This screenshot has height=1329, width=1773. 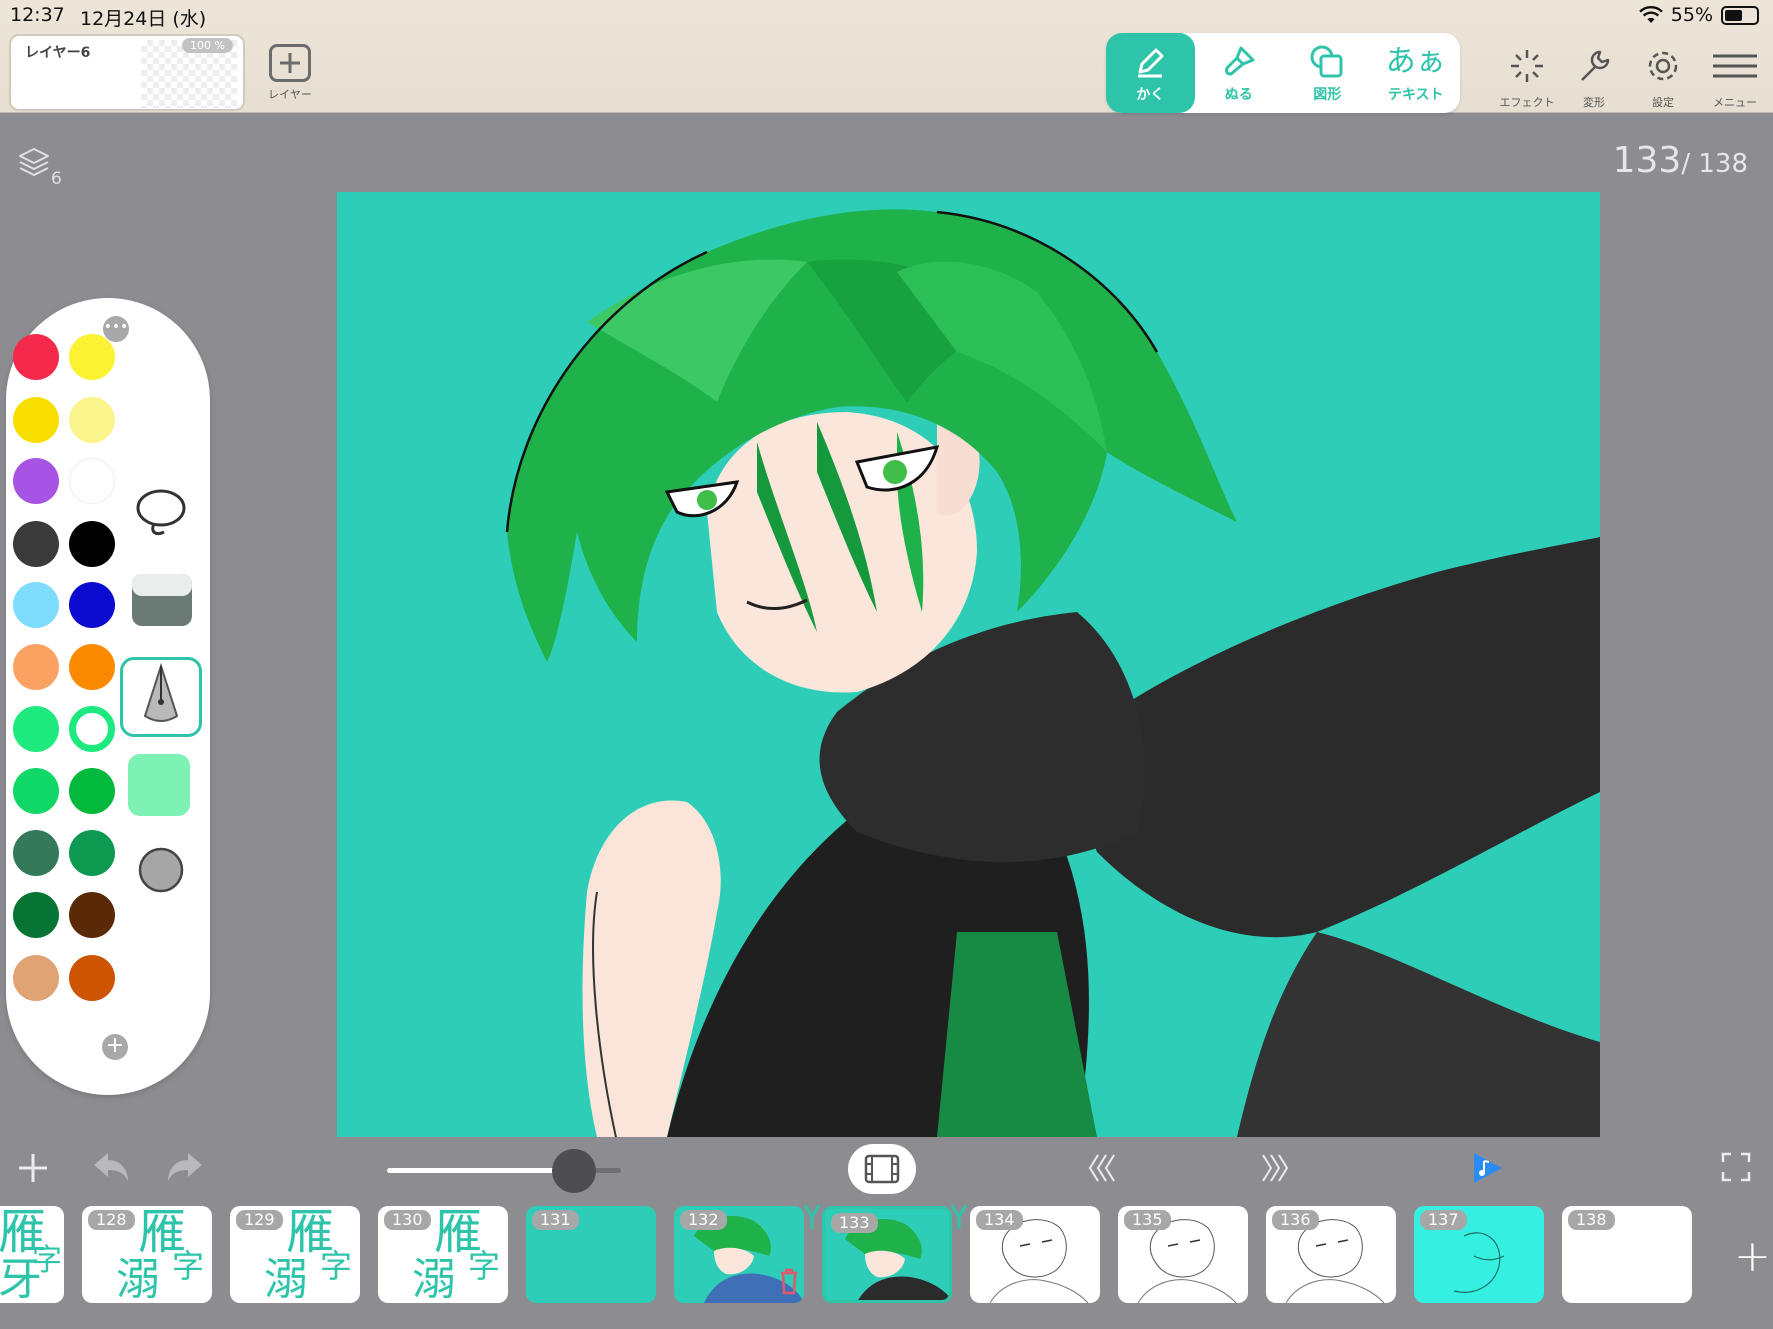 I want to click on timeline-frame: 134, so click(x=1035, y=1254).